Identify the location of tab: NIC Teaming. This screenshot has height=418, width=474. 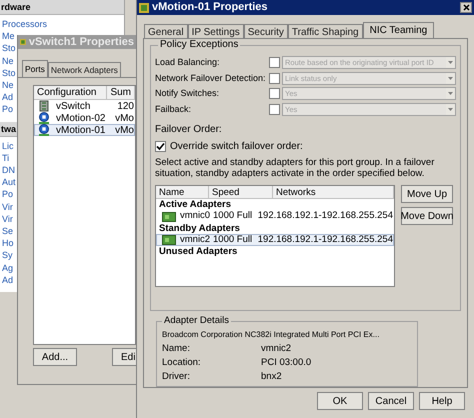
(398, 30).